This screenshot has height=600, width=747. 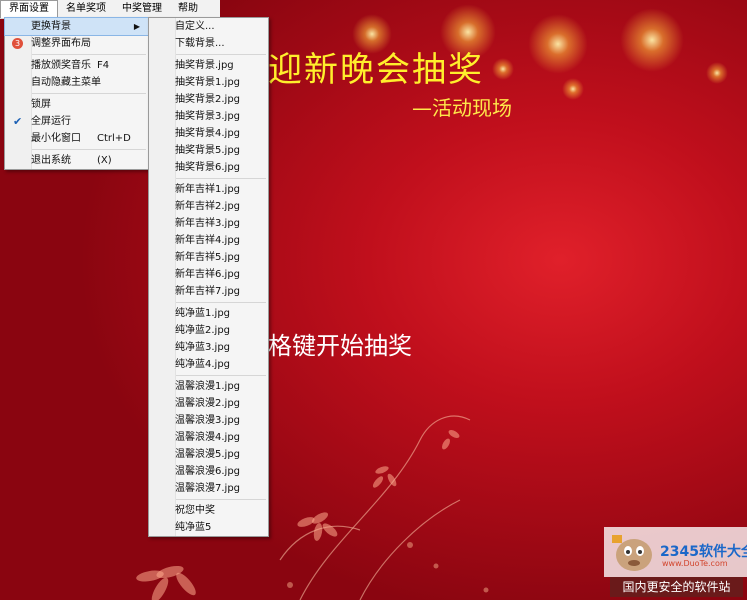 I want to click on menu-item-0: 更换背景 ▶, so click(x=76, y=26).